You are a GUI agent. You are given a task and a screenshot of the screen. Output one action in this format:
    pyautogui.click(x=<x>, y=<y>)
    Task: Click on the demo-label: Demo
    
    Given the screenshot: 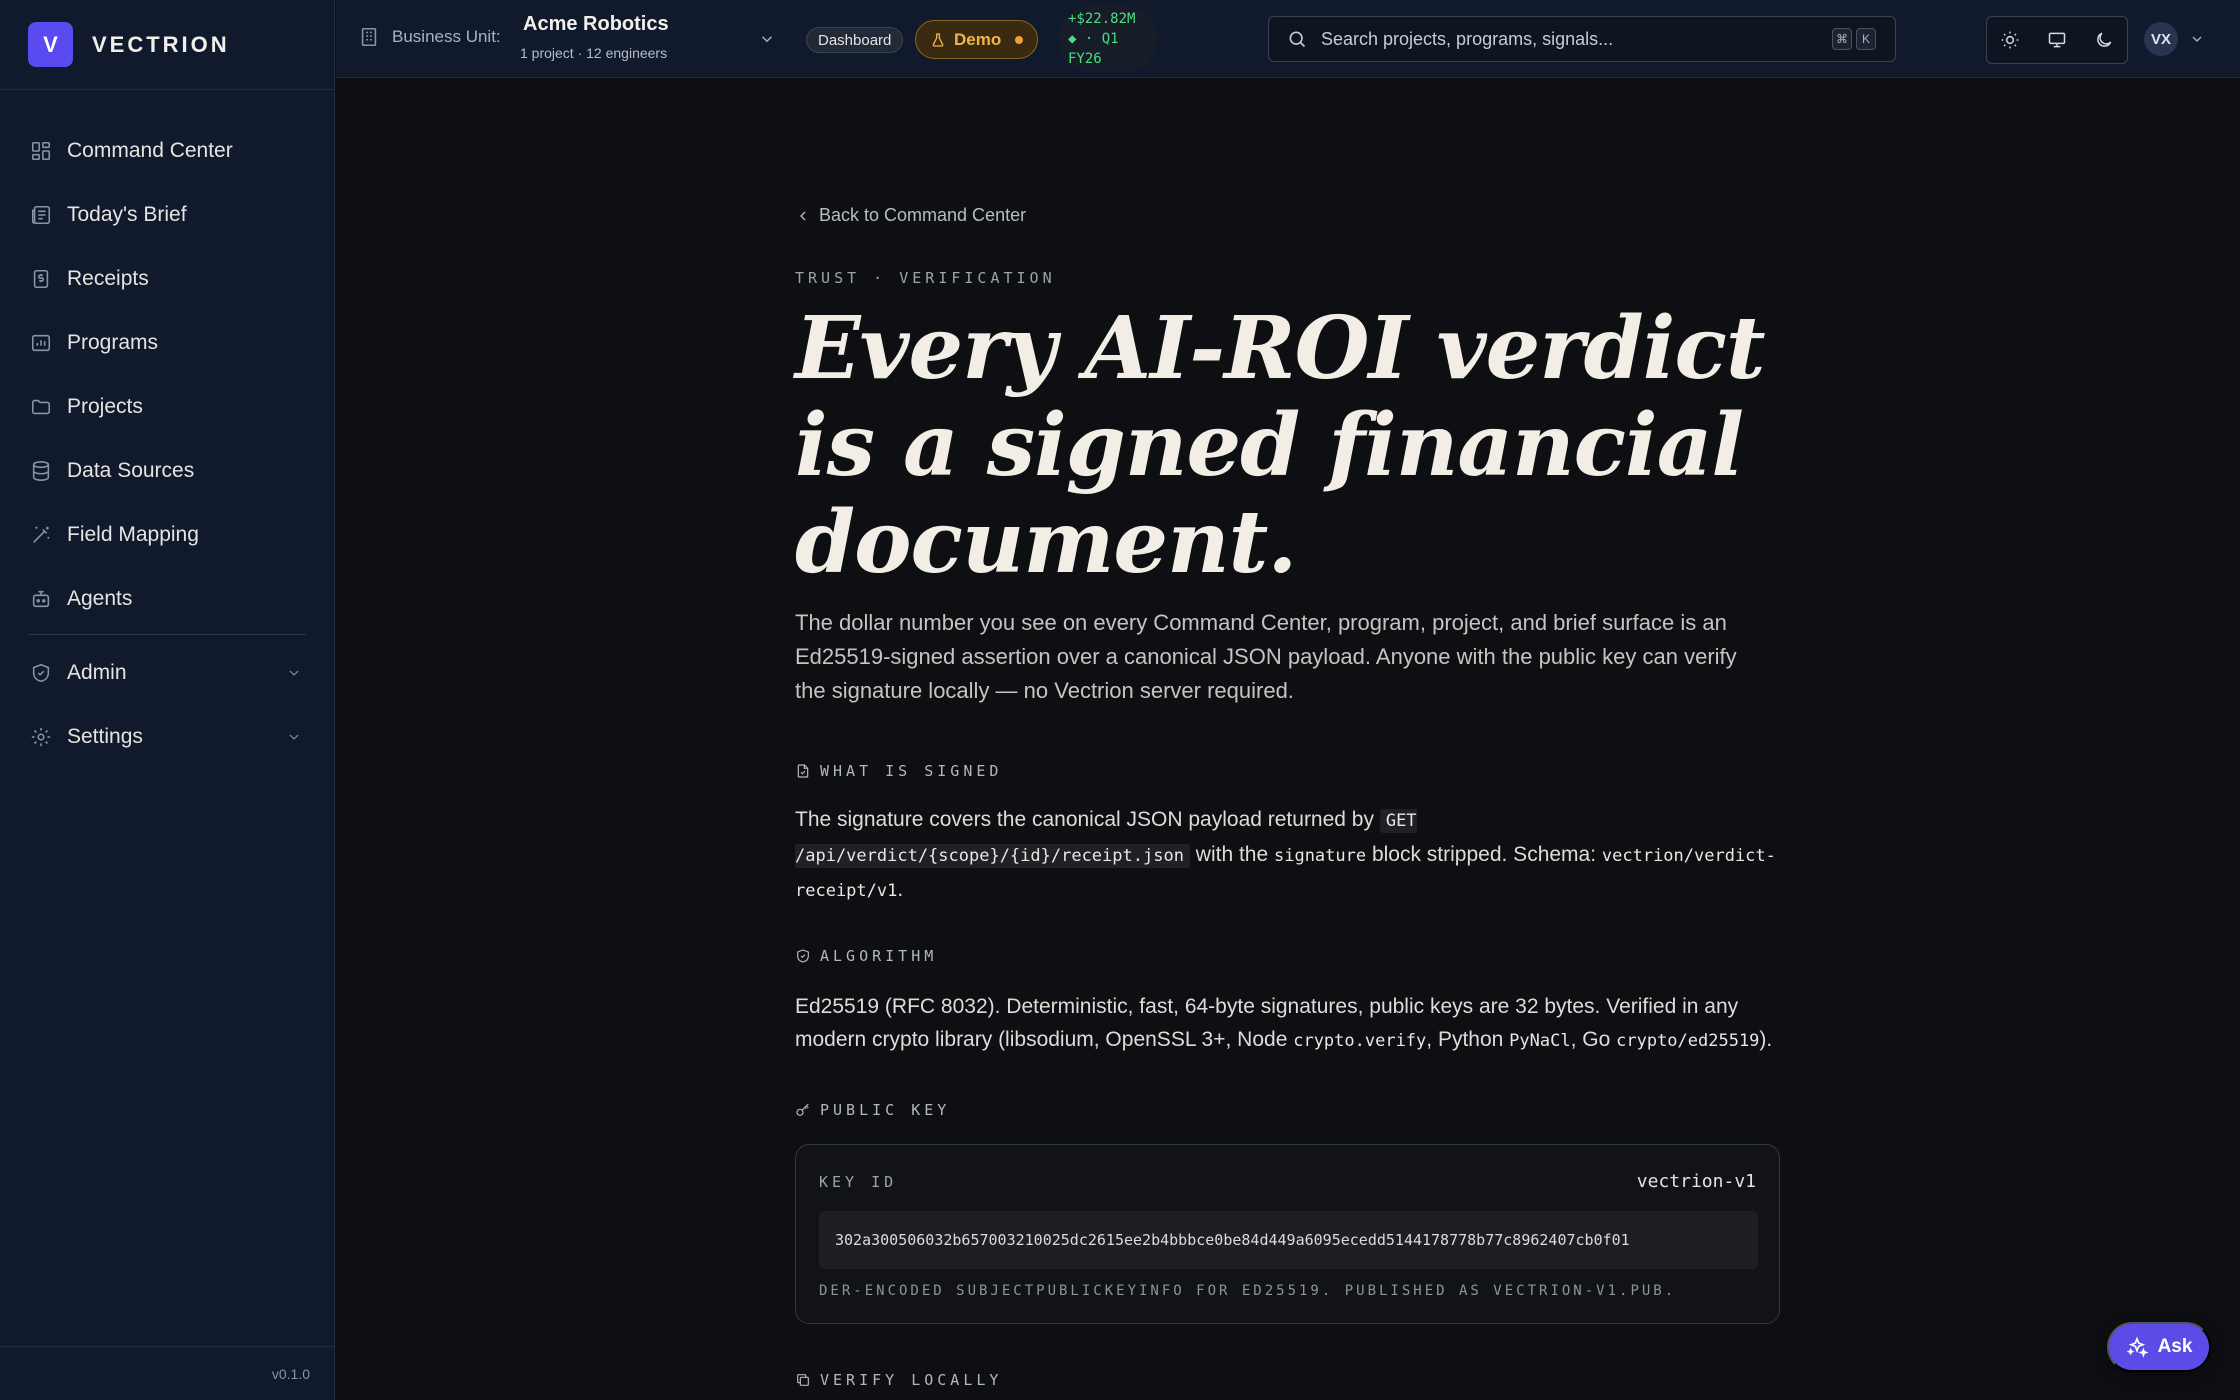 What is the action you would take?
    pyautogui.click(x=978, y=39)
    